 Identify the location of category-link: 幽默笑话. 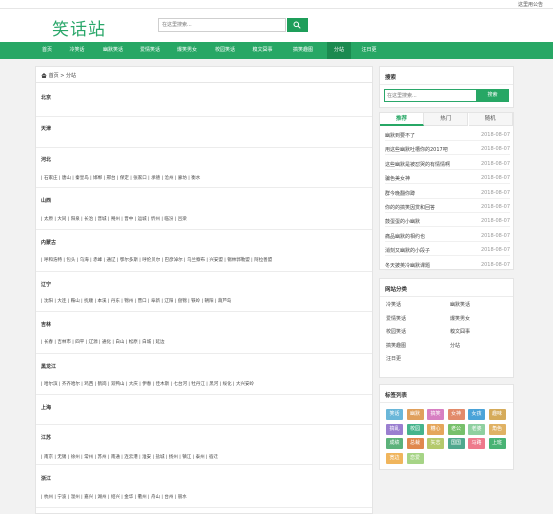
(460, 304).